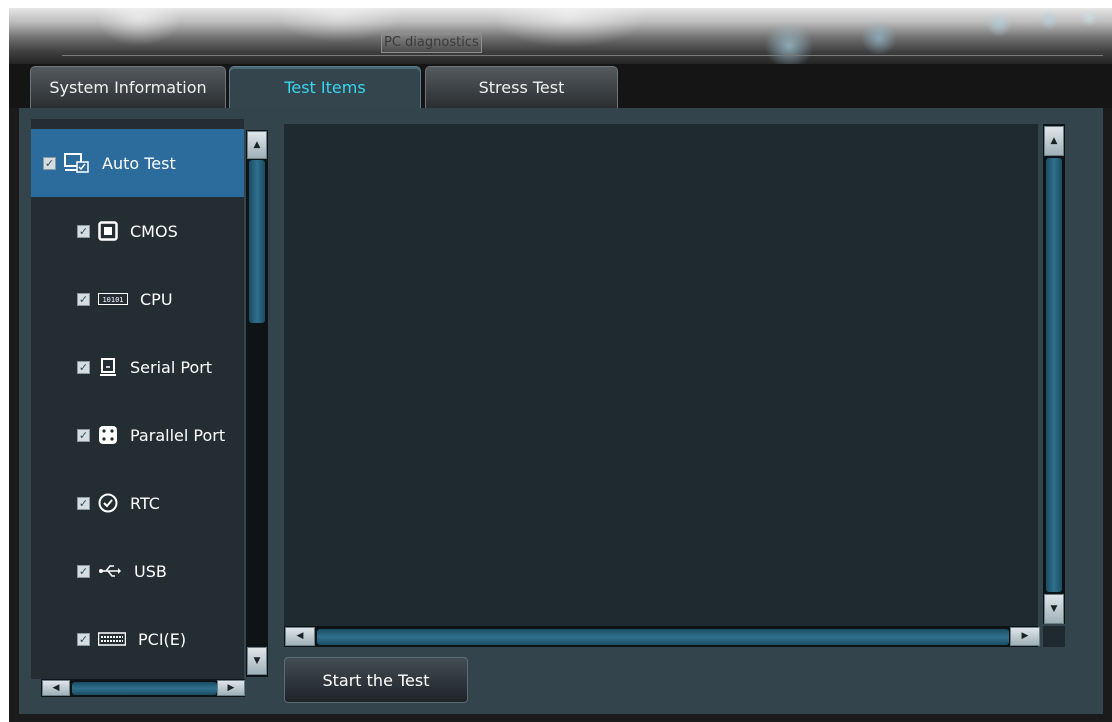 This screenshot has width=1112, height=722. I want to click on list-item-auto-test: ✓ Auto Test, so click(137, 163).